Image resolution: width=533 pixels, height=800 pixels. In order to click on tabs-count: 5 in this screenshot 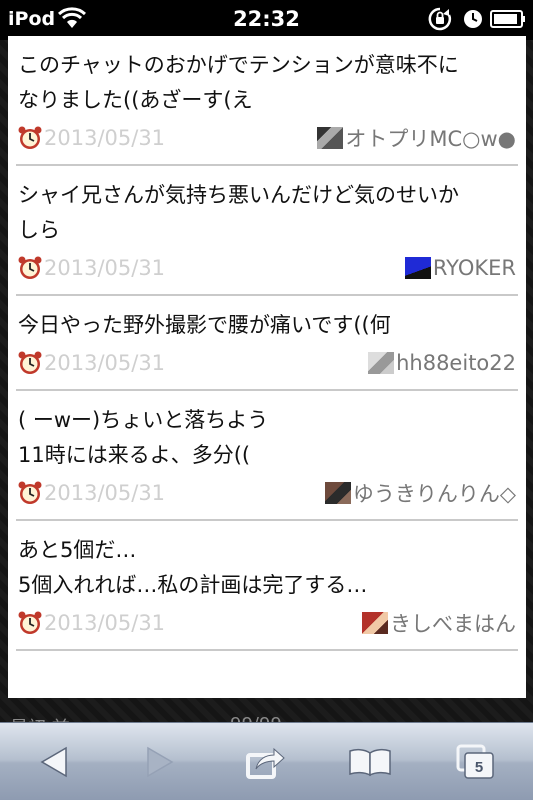, I will do `click(479, 767)`.